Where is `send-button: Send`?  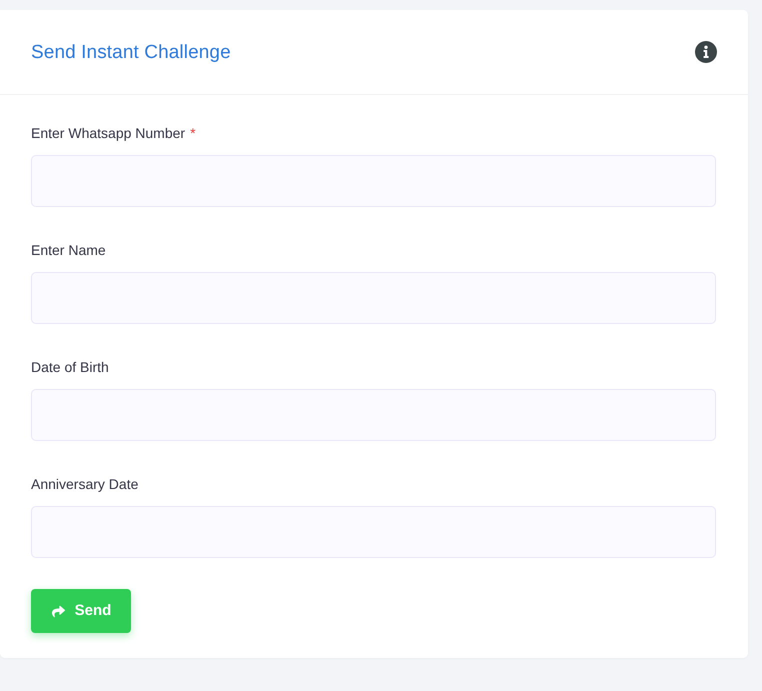
send-button: Send is located at coordinates (81, 611).